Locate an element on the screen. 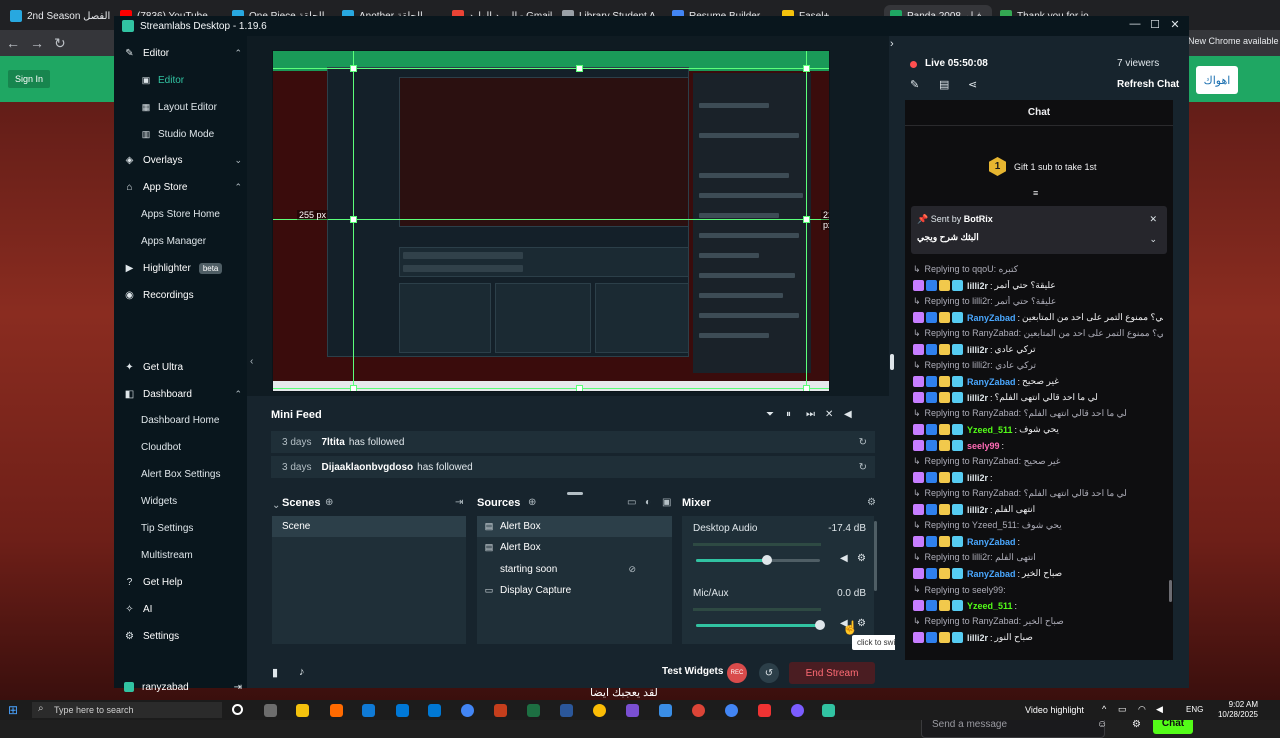 Image resolution: width=1280 pixels, height=738 pixels. logout-icon: ⇥ is located at coordinates (238, 687).